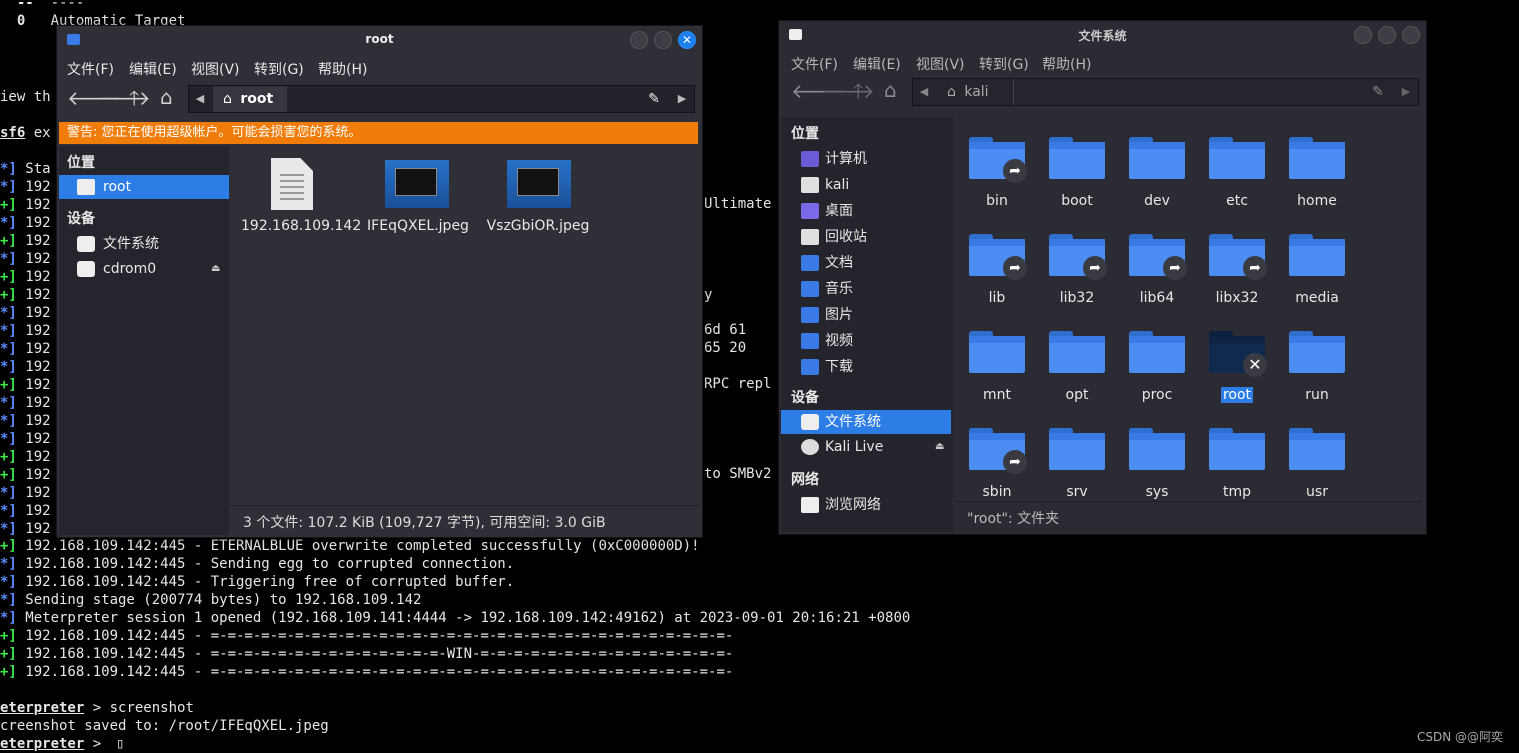  What do you see at coordinates (1165, 92) in the screenshot?
I see `path-bar: ◀ ⌂ kali ✎ ▶` at bounding box center [1165, 92].